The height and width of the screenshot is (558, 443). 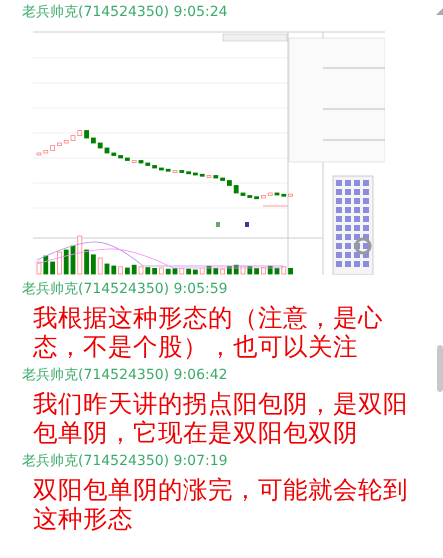 I want to click on tab-strip, so click(x=255, y=38).